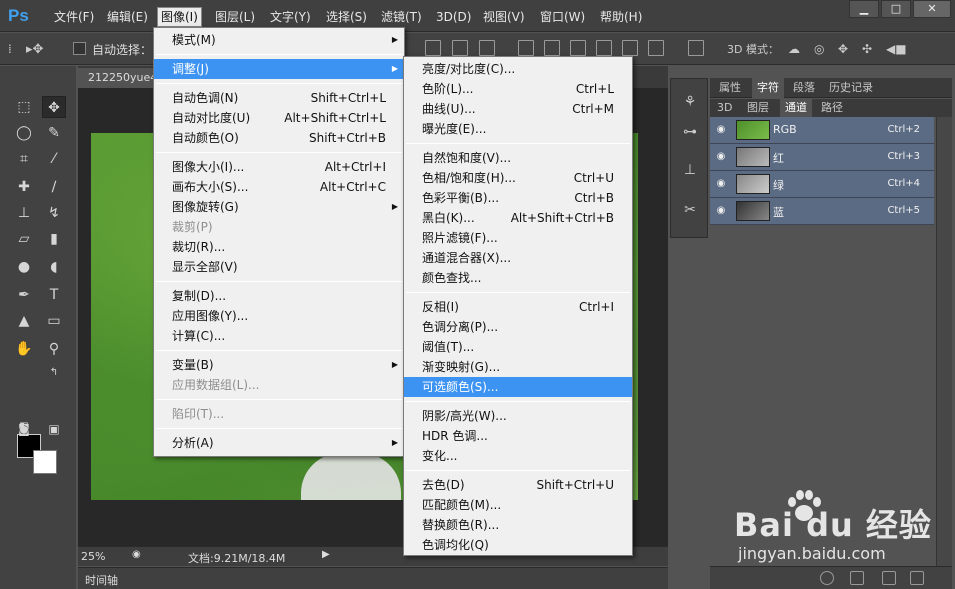 This screenshot has width=955, height=589. I want to click on panel-tab-1: 字符, so click(768, 88).